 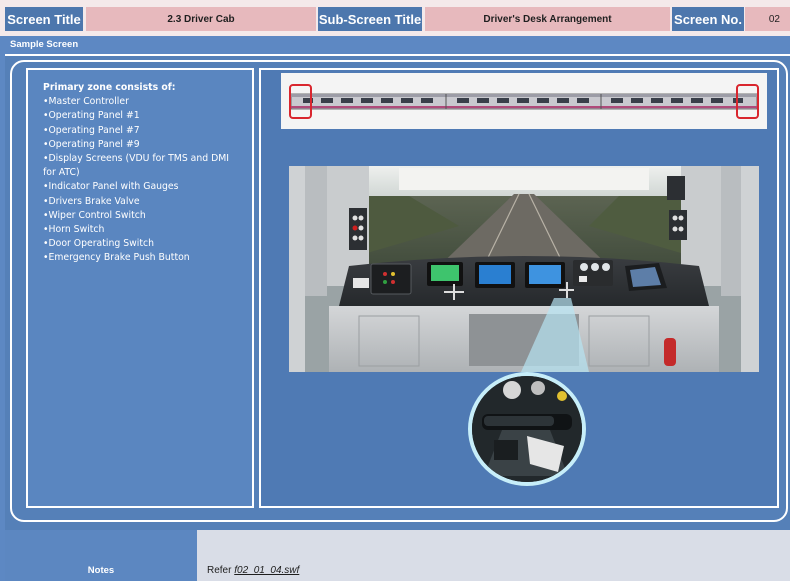 I want to click on brake-valve-closeup, so click(x=527, y=429).